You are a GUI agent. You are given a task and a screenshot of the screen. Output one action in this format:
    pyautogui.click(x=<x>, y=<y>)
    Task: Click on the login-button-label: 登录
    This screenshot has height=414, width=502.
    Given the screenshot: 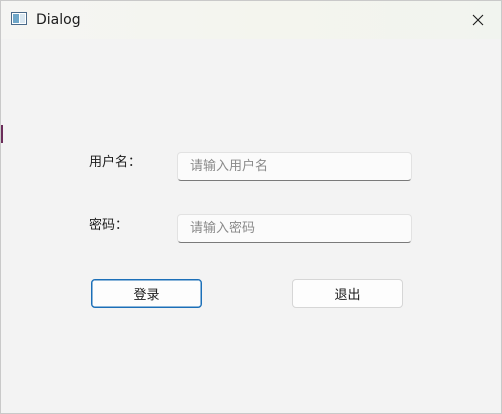 What is the action you would take?
    pyautogui.click(x=146, y=295)
    